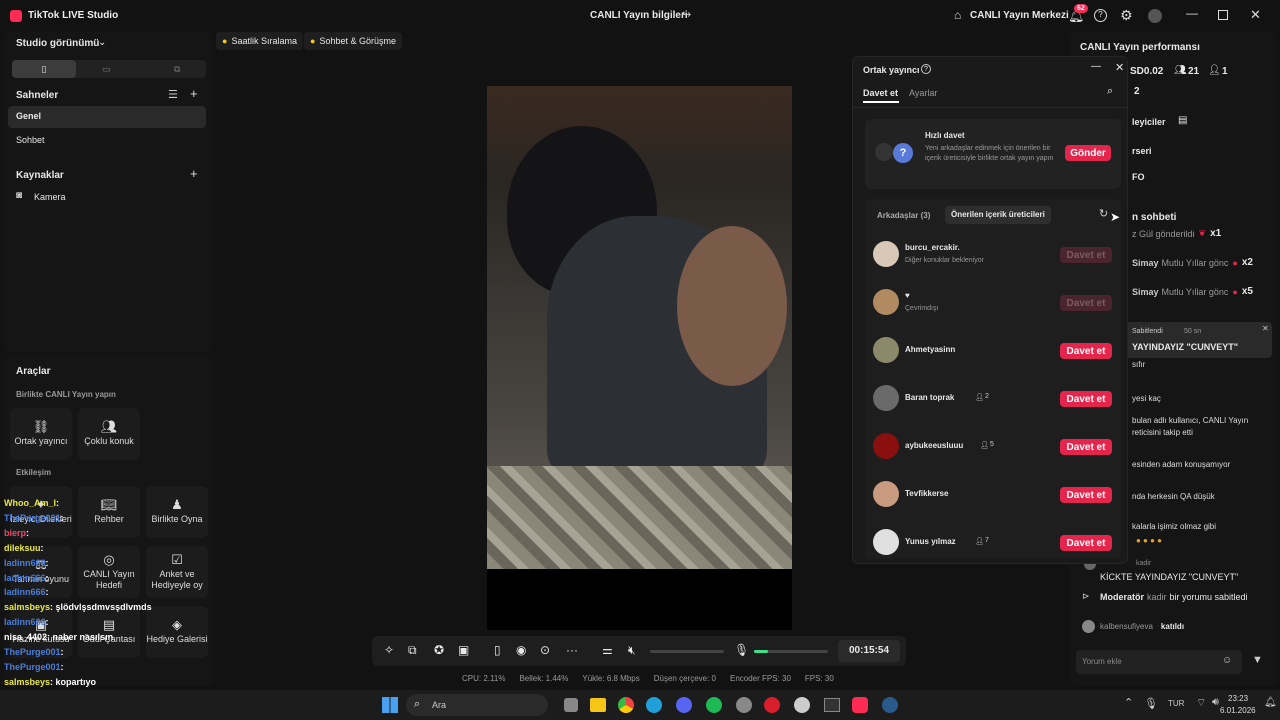  What do you see at coordinates (932, 247) in the screenshot?
I see `cohost-user-name: burcu_ercakir.` at bounding box center [932, 247].